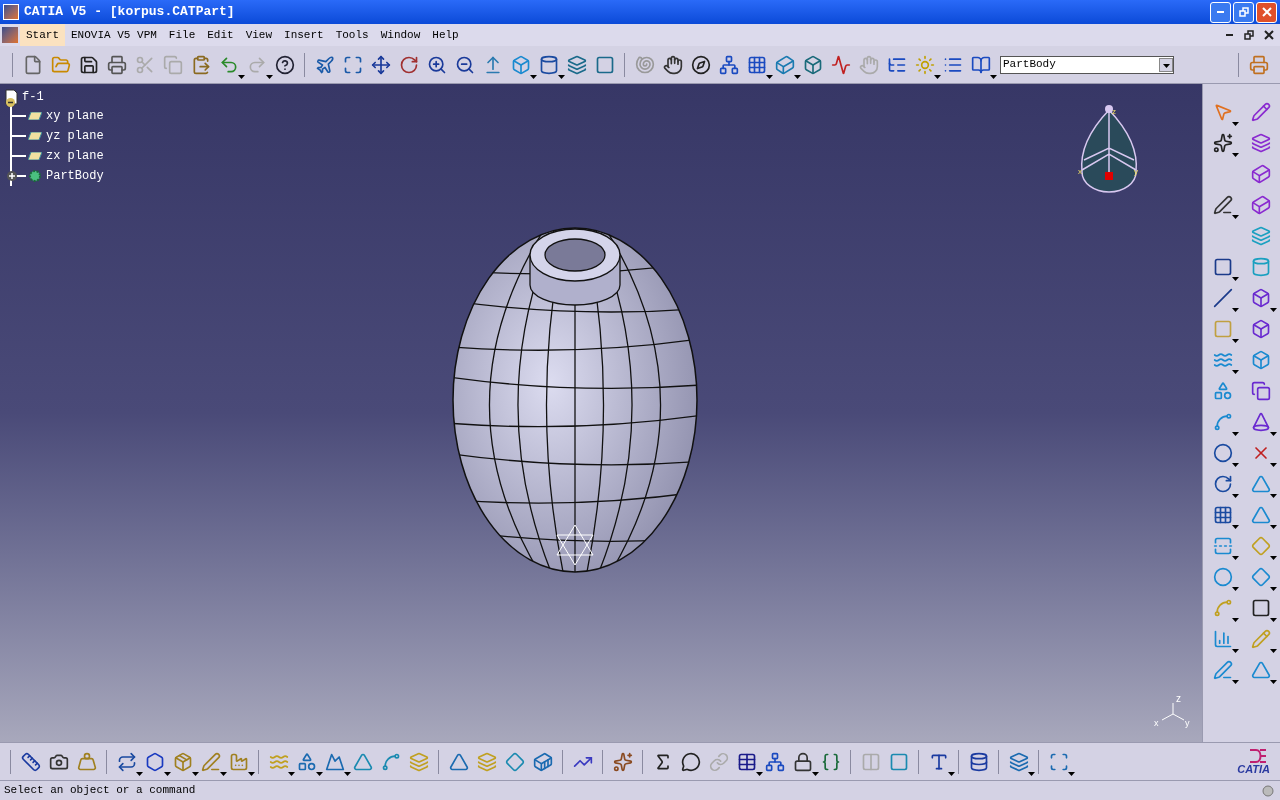 This screenshot has width=1280, height=800. I want to click on menu-item: Insert, so click(304, 35).